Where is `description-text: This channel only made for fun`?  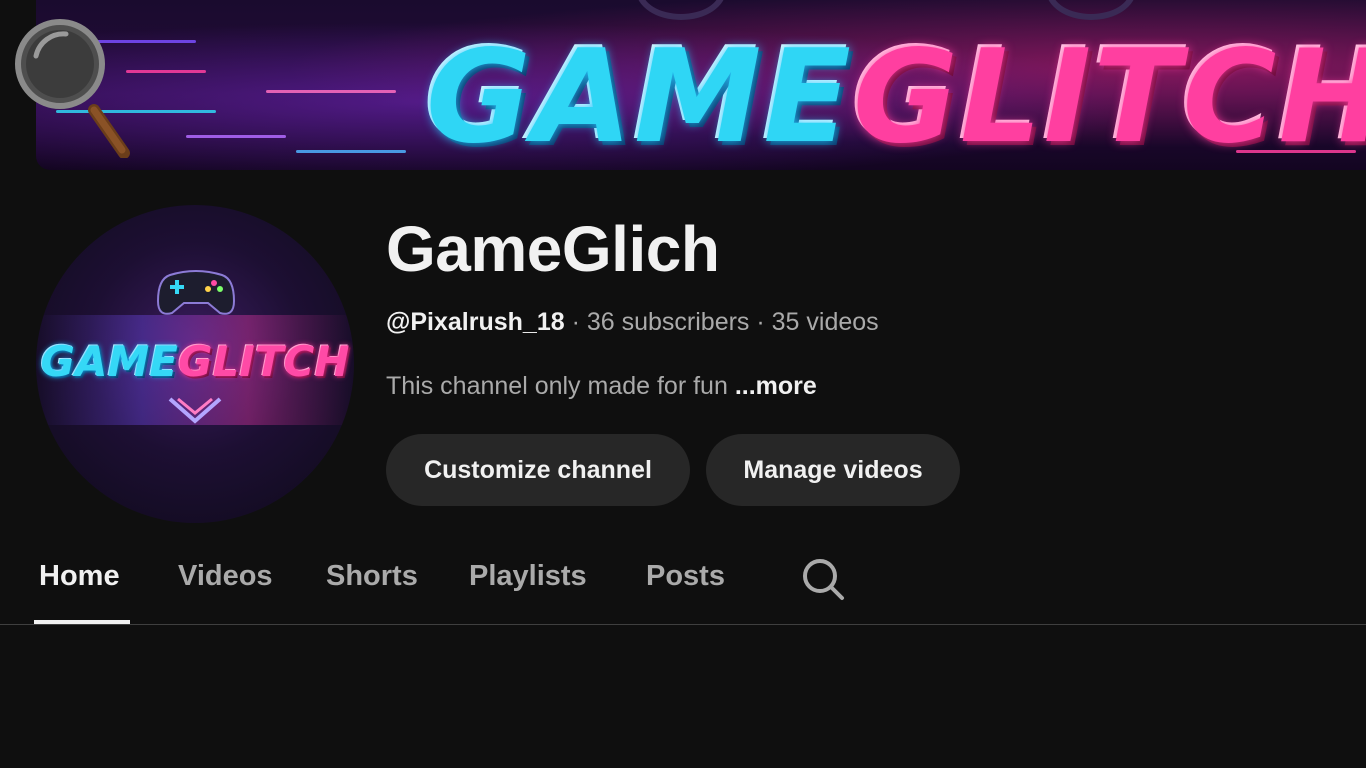 description-text: This channel only made for fun is located at coordinates (557, 386).